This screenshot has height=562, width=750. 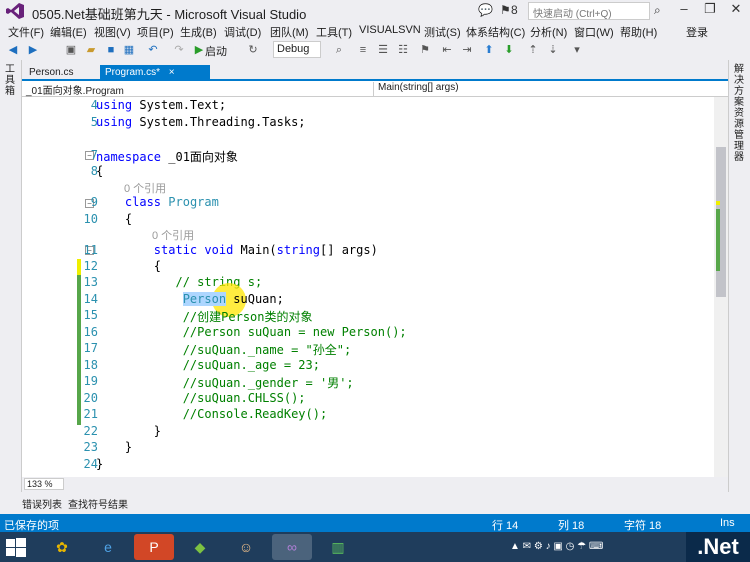 I want to click on code-line: Person suQuan;, so click(x=190, y=299).